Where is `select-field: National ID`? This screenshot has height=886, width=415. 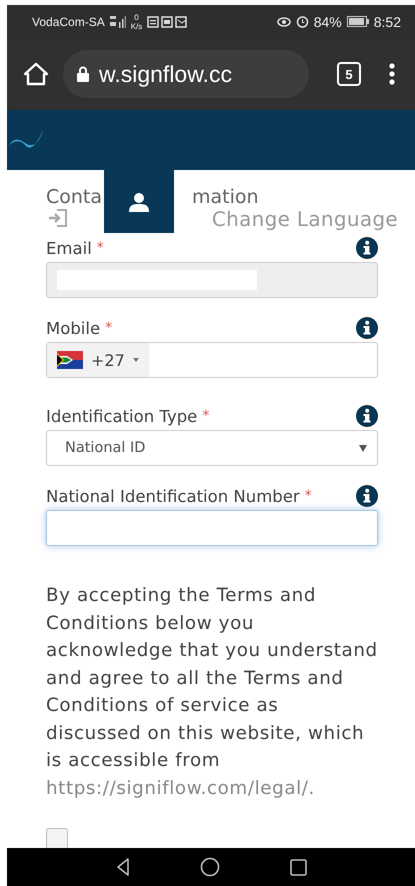
select-field: National ID is located at coordinates (212, 448).